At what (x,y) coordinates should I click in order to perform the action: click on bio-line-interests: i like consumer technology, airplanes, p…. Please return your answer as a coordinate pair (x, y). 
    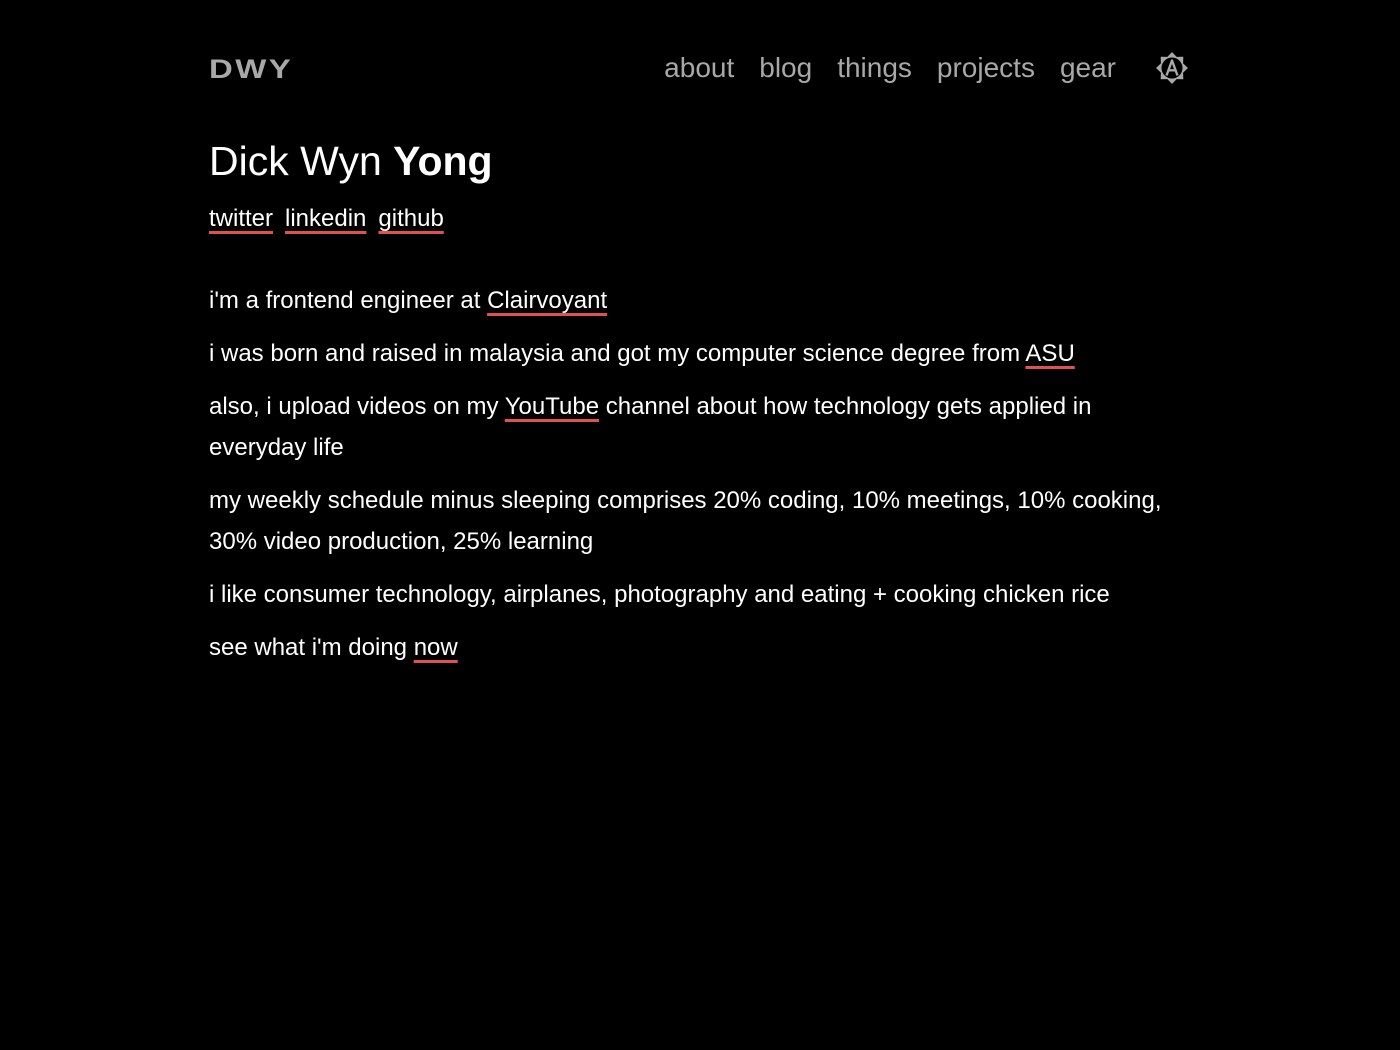
    Looking at the image, I should click on (659, 594).